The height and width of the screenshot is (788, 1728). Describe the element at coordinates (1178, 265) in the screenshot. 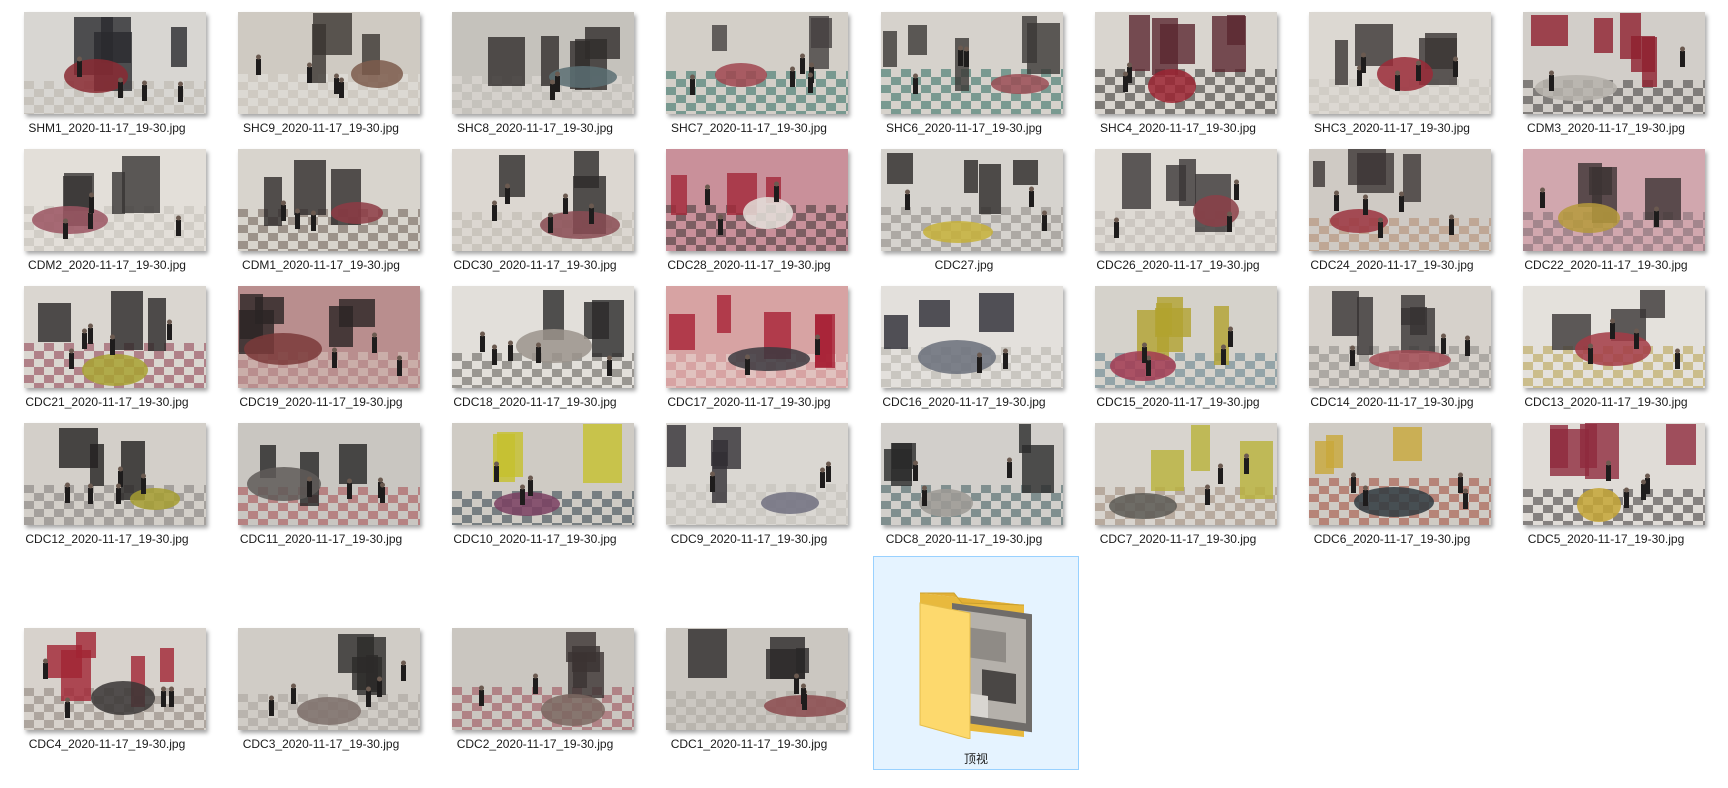

I see `file-name: CDC26_2020-11-17_19-30.jpg` at that location.